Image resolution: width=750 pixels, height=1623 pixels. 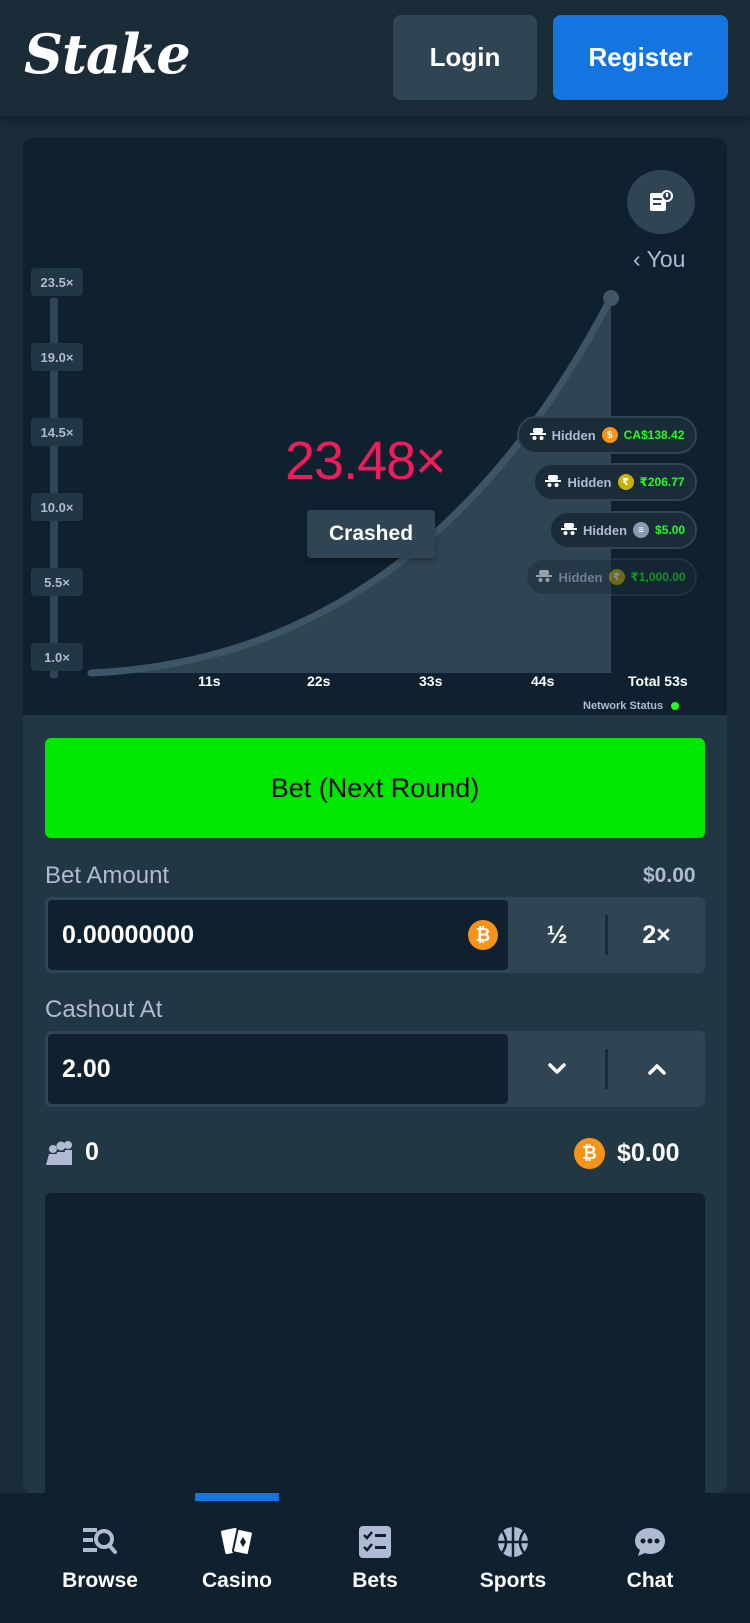 I want to click on player-amount: CA$138.42, so click(x=654, y=435).